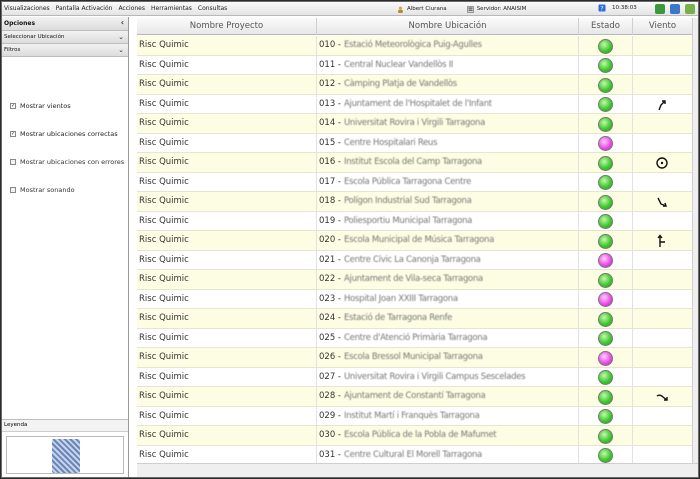 The width and height of the screenshot is (700, 479). What do you see at coordinates (64, 134) in the screenshot?
I see `filter-option: ✓ Mostrar ubicaciones correctas` at bounding box center [64, 134].